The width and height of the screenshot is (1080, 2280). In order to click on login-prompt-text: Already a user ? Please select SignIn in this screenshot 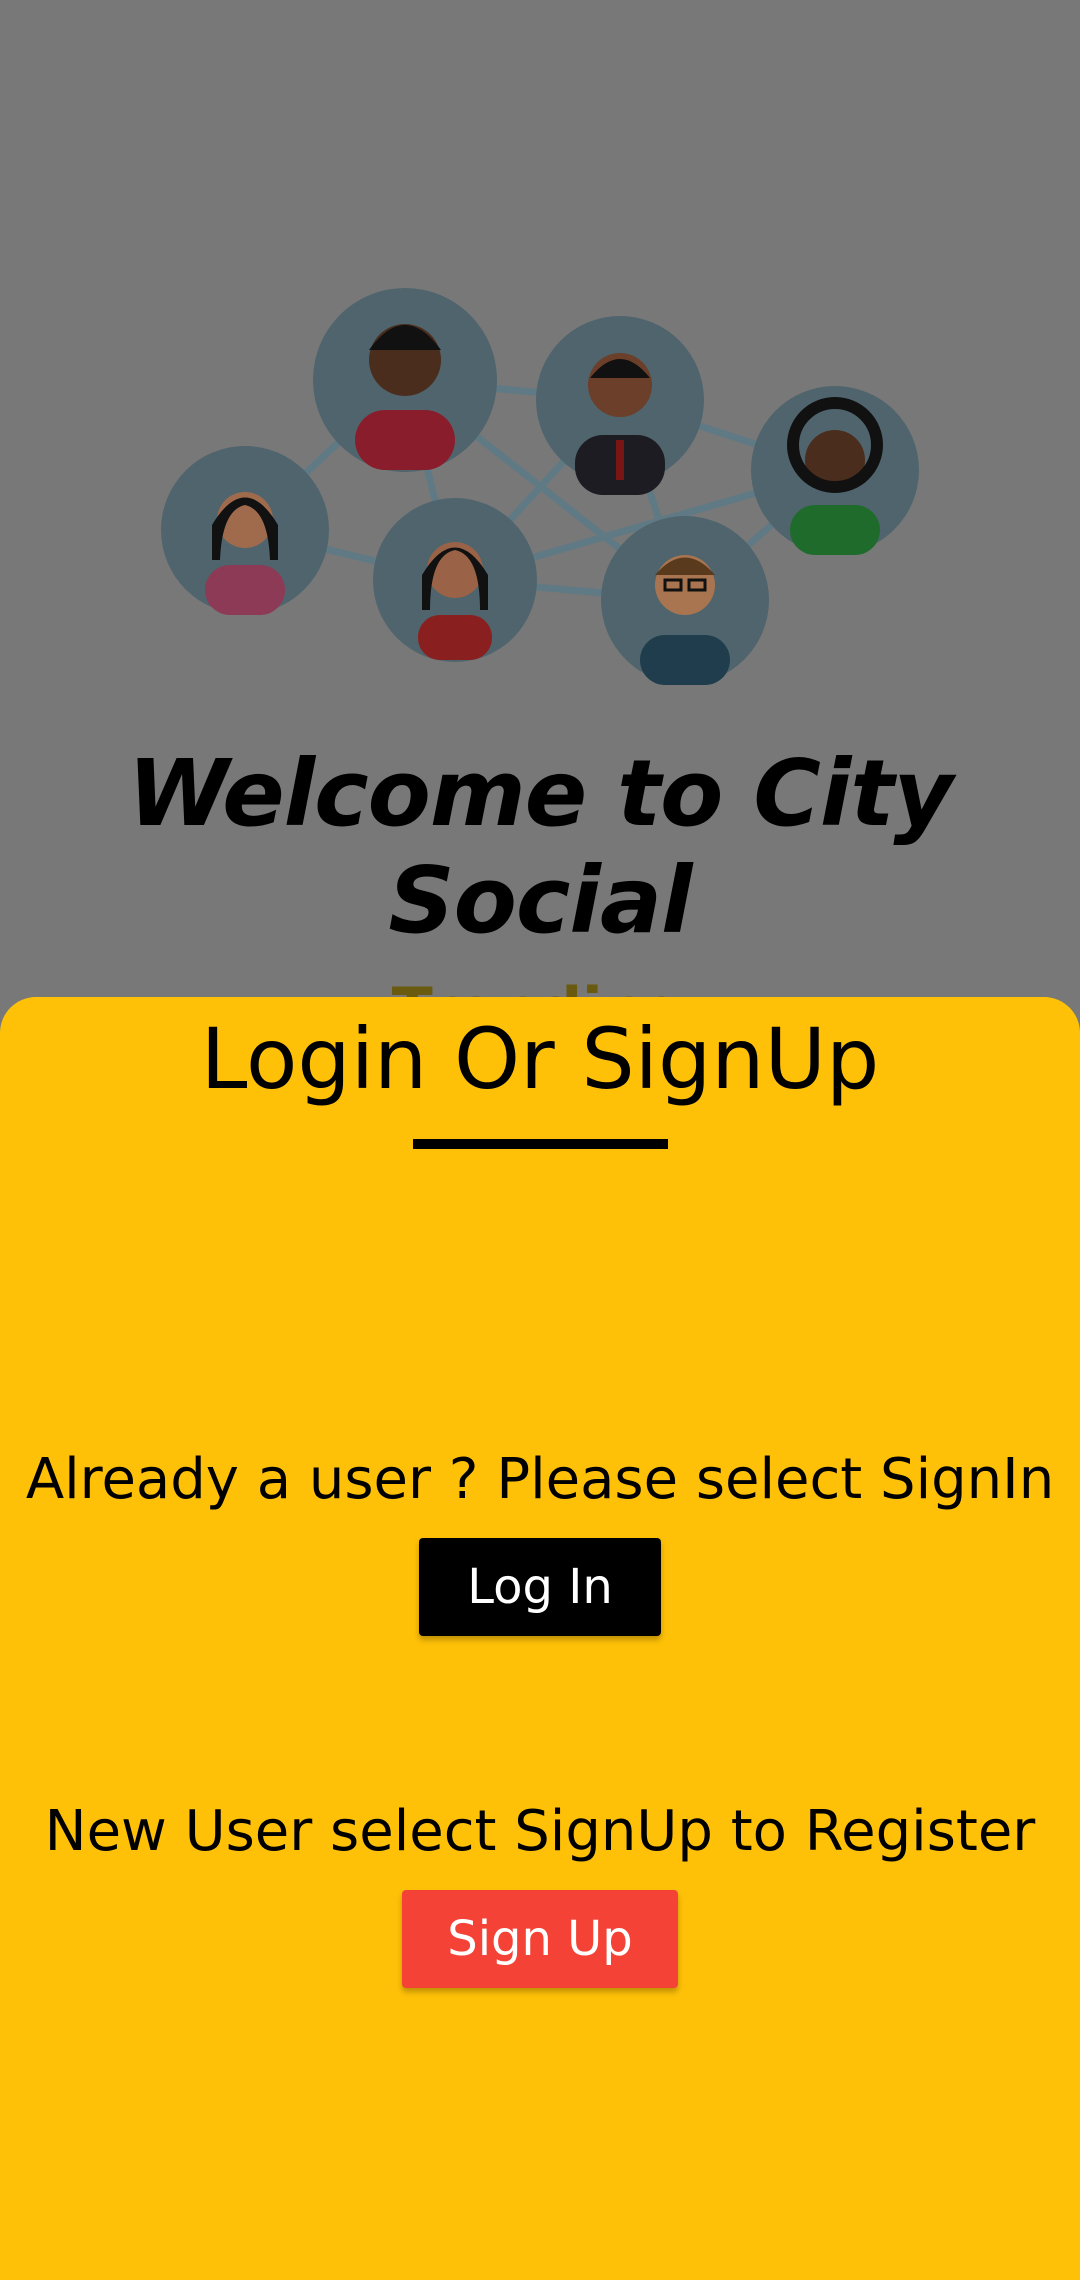, I will do `click(540, 1479)`.